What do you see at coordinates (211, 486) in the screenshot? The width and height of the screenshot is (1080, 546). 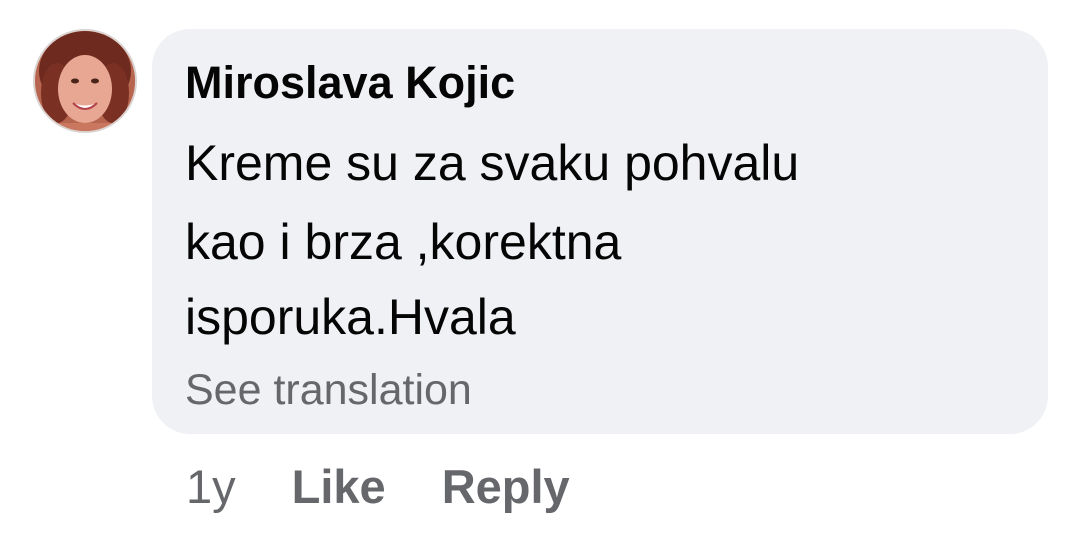 I see `comment-timestamp: 1y` at bounding box center [211, 486].